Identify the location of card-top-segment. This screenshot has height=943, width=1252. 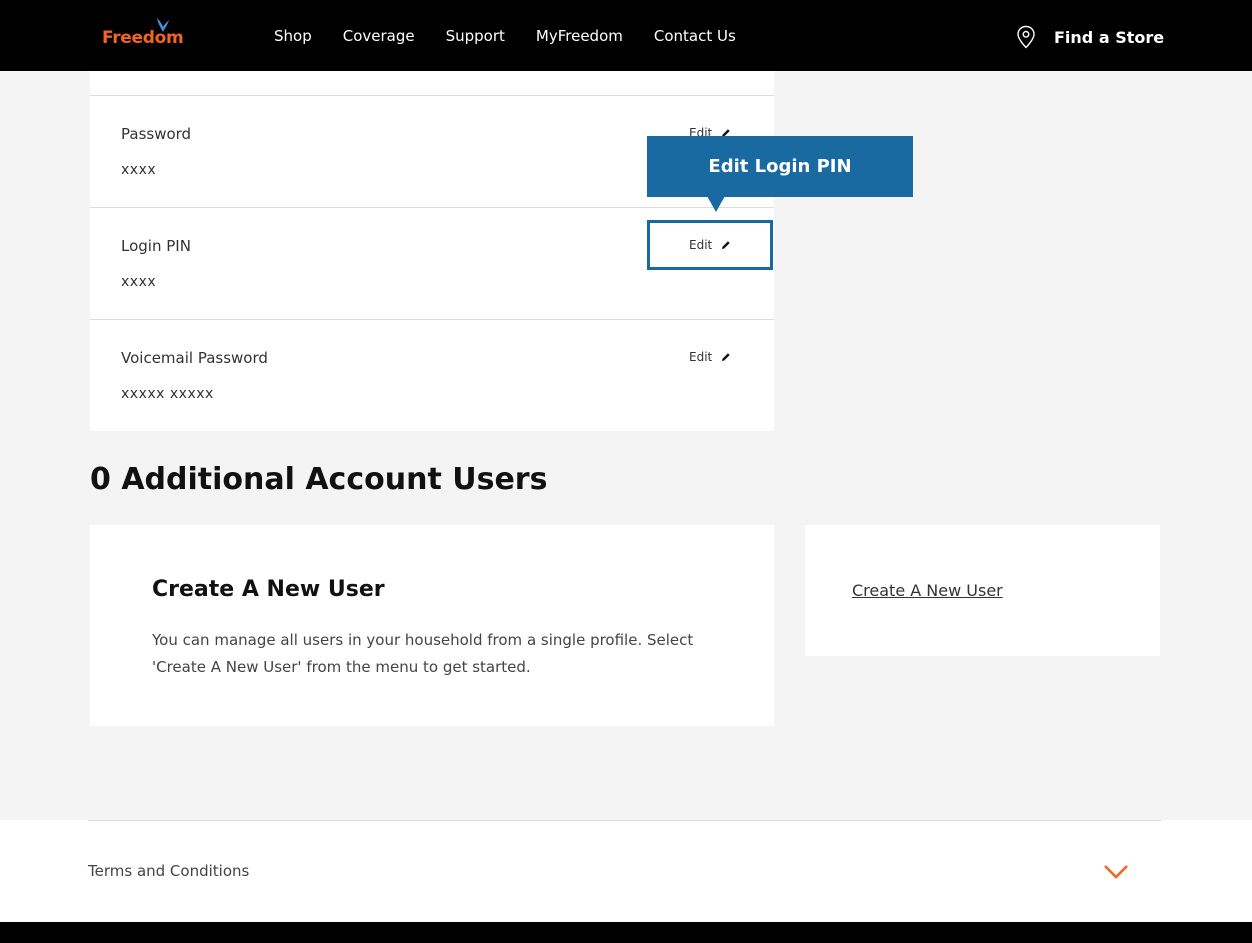
(432, 83).